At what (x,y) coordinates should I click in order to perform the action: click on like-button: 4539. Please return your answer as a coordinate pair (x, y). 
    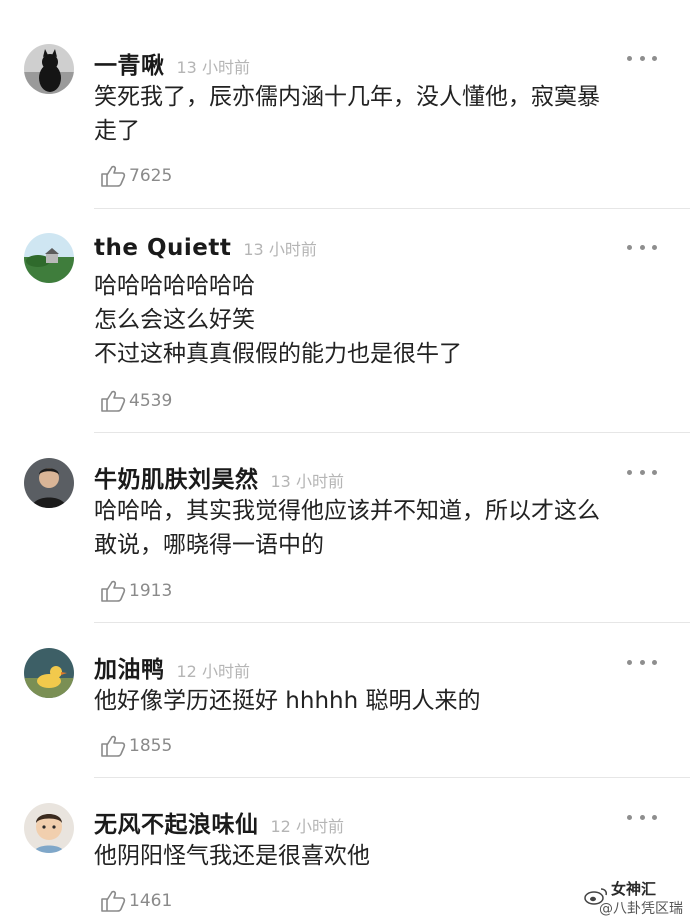
    Looking at the image, I should click on (136, 401).